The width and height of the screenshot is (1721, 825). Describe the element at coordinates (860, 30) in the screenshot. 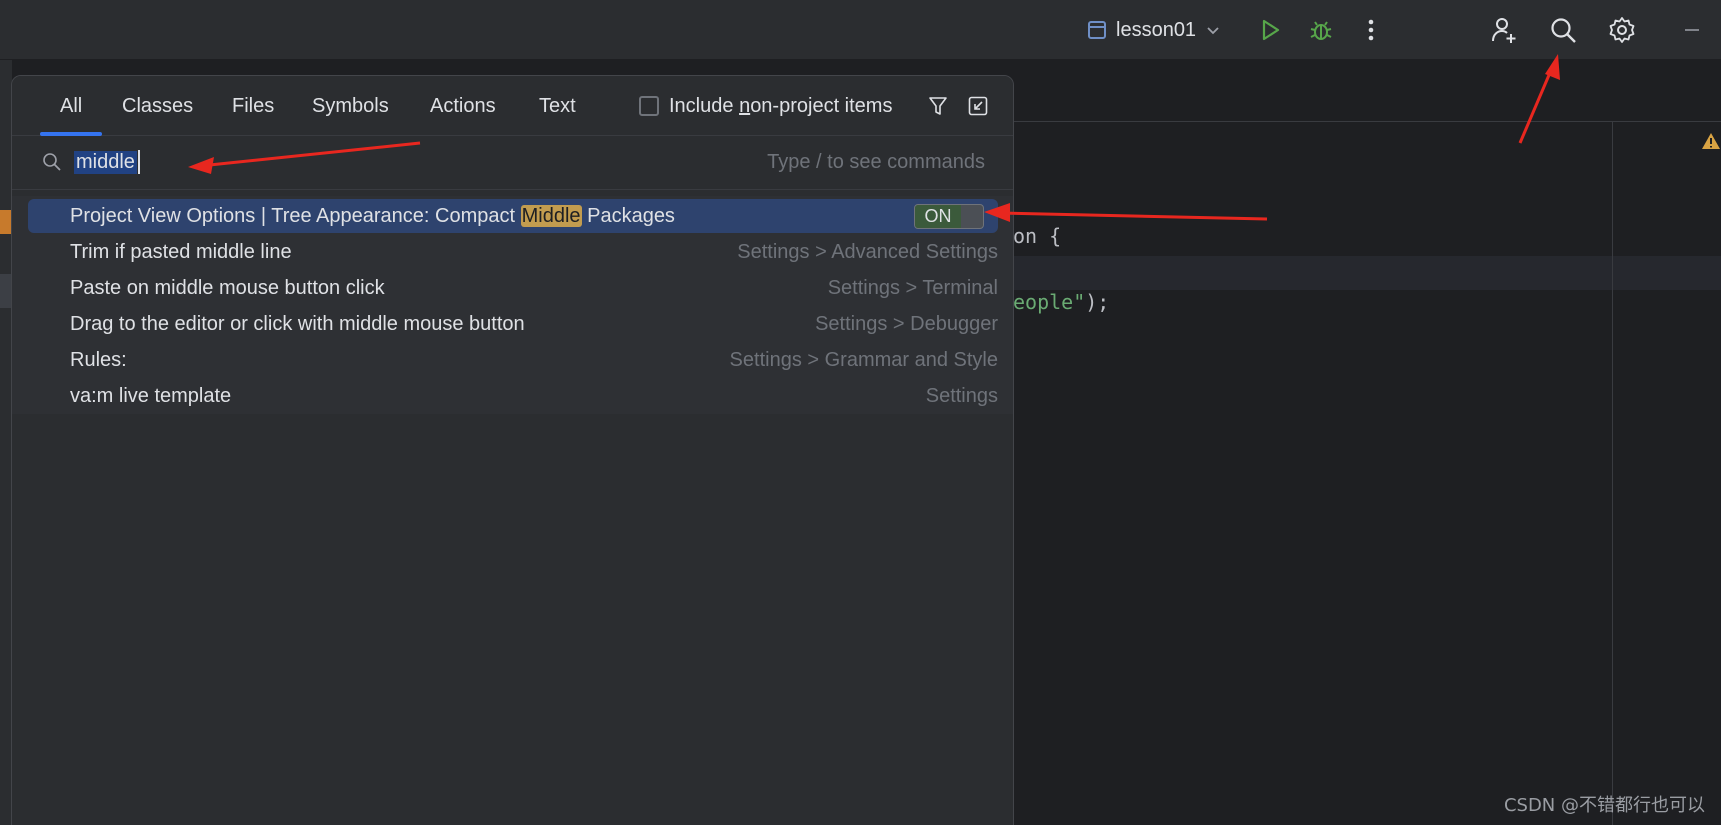

I see `title-bar: lesson01` at that location.